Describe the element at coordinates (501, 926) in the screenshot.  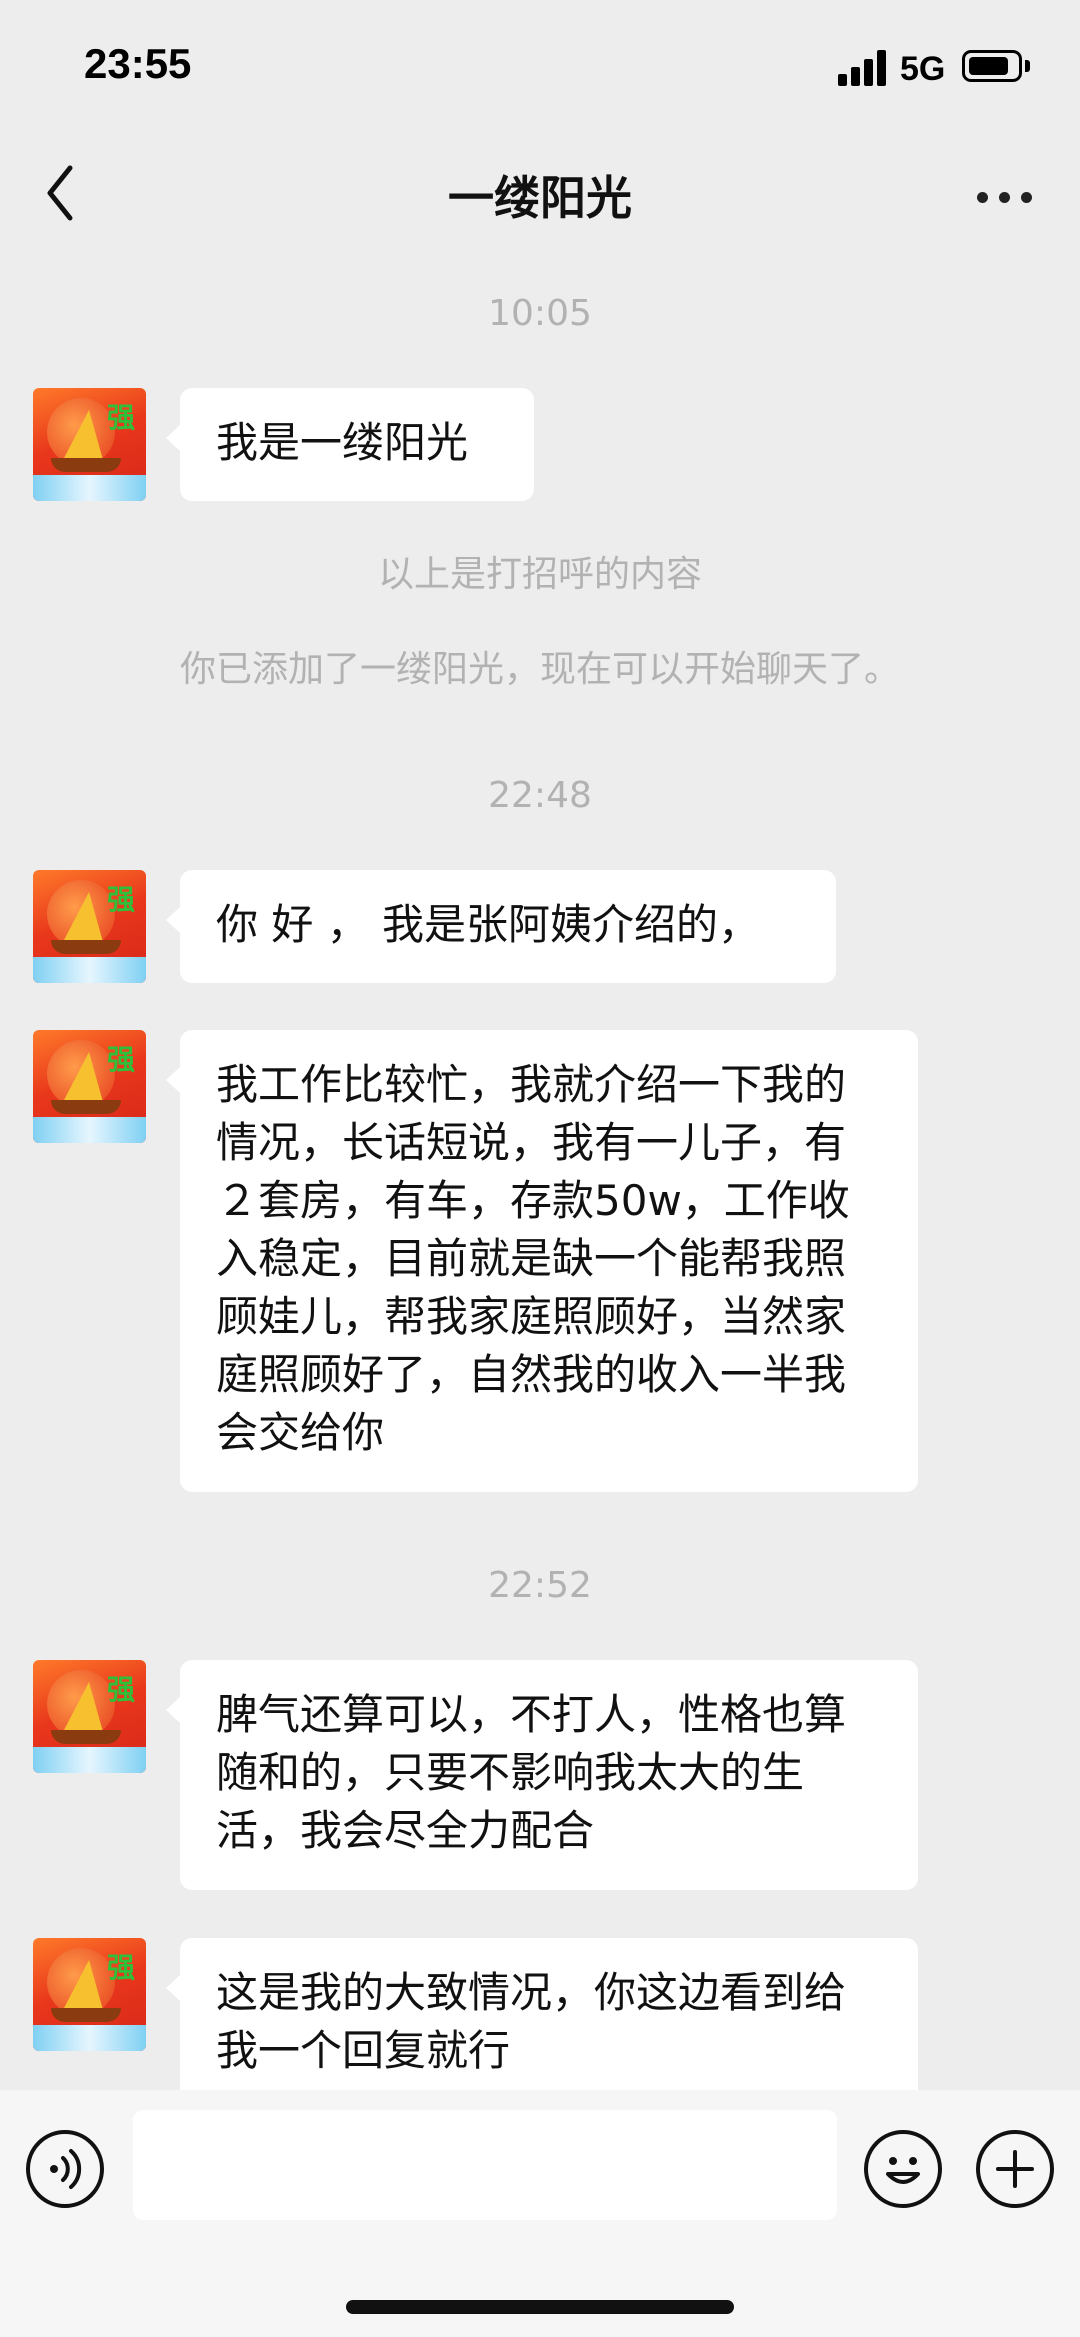
I see `message-bubble: 你 好 ， 我是张阿姨介绍的，` at that location.